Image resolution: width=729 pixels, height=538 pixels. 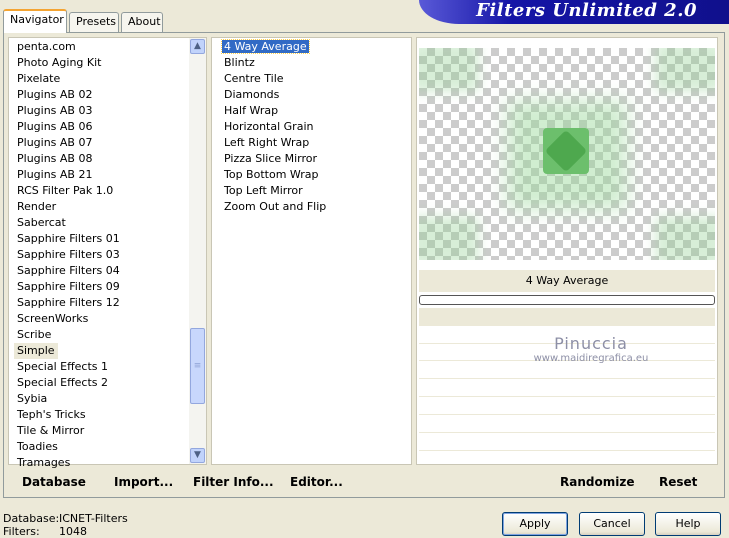 I want to click on category-item: ScreenWorks, so click(x=111, y=319).